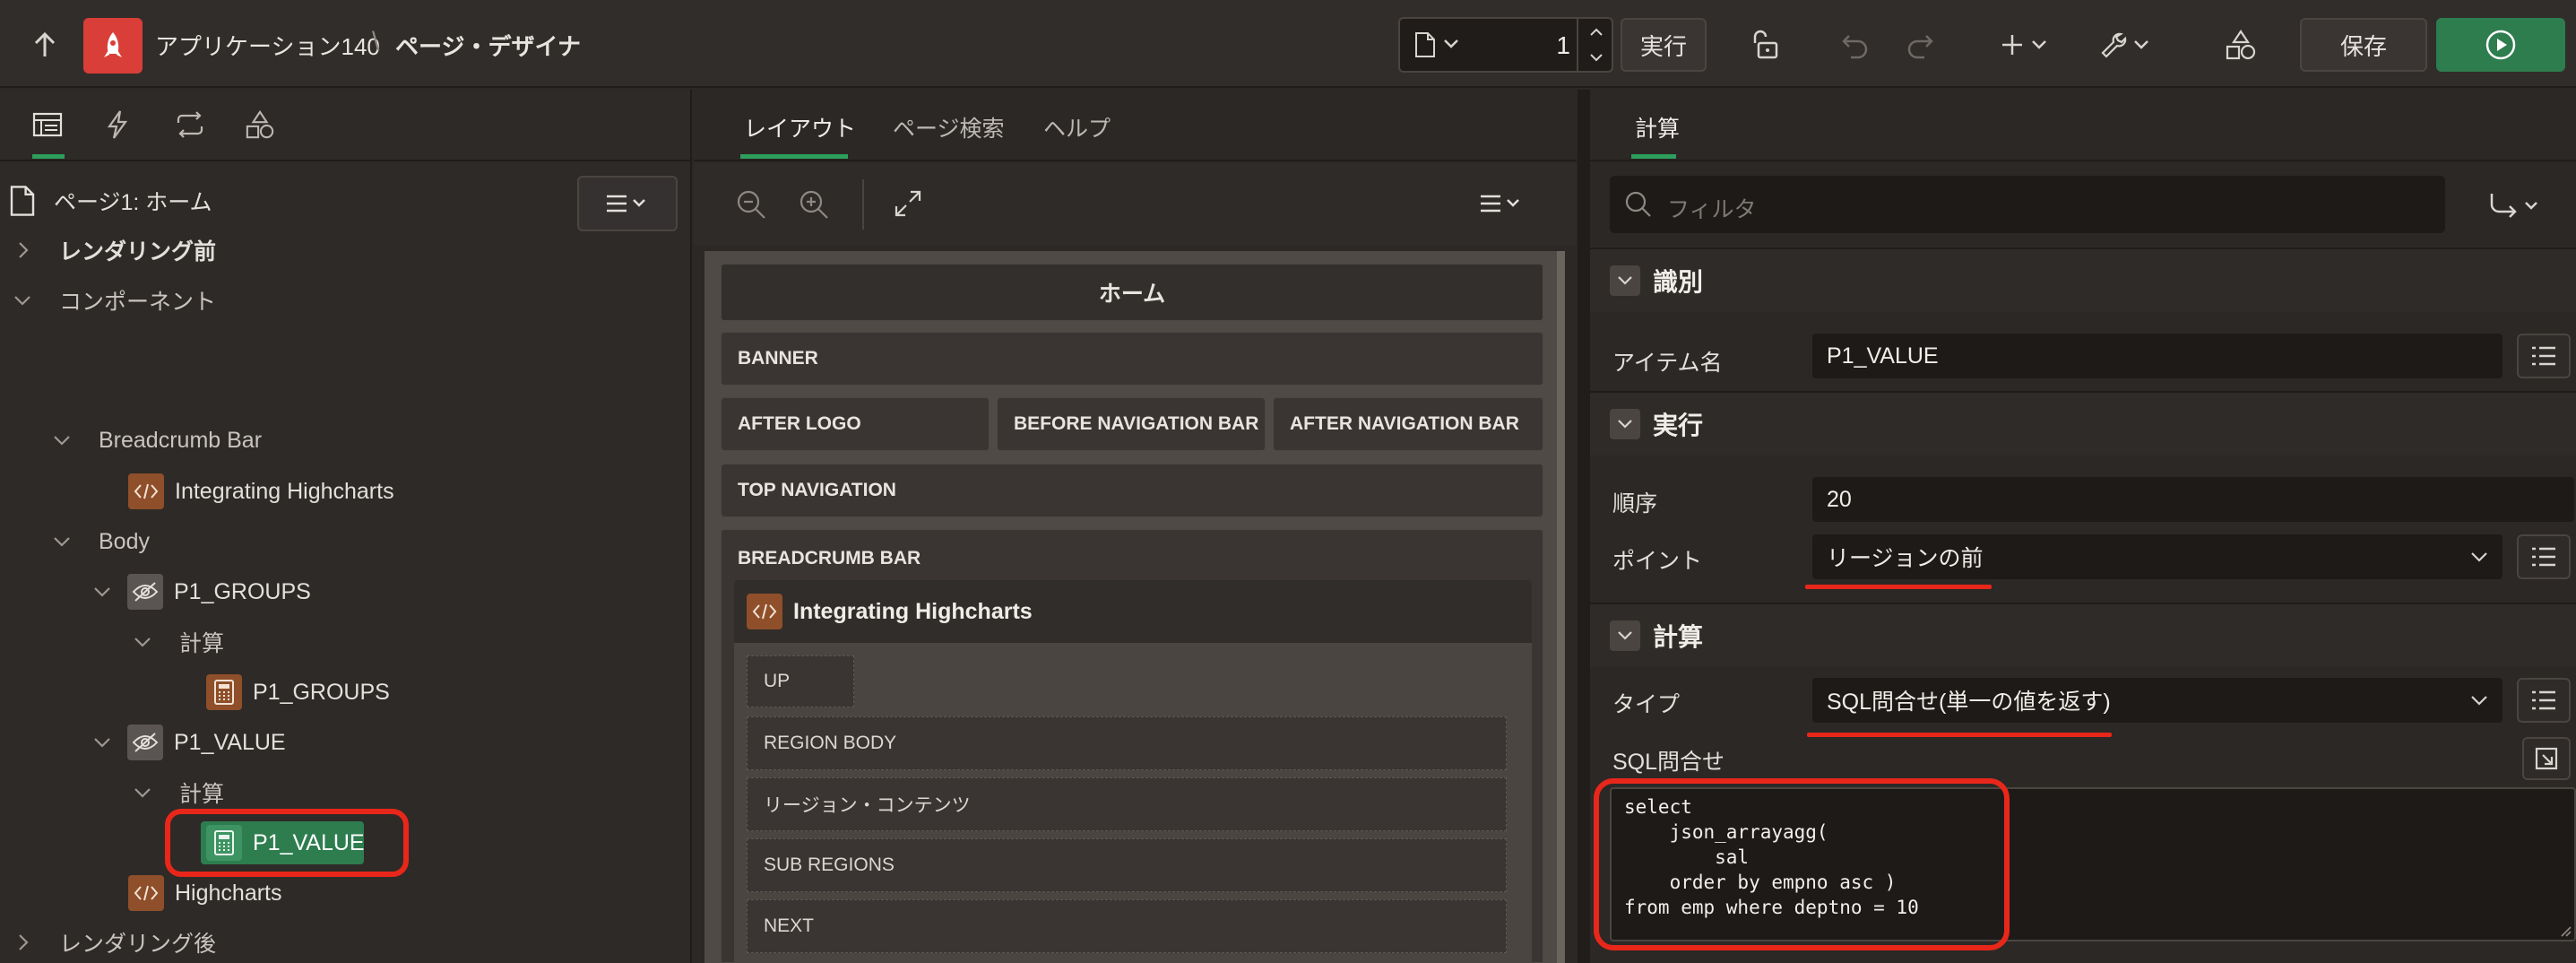 Image resolution: width=2576 pixels, height=963 pixels. What do you see at coordinates (24, 942) in the screenshot?
I see `chevron-right-icon` at bounding box center [24, 942].